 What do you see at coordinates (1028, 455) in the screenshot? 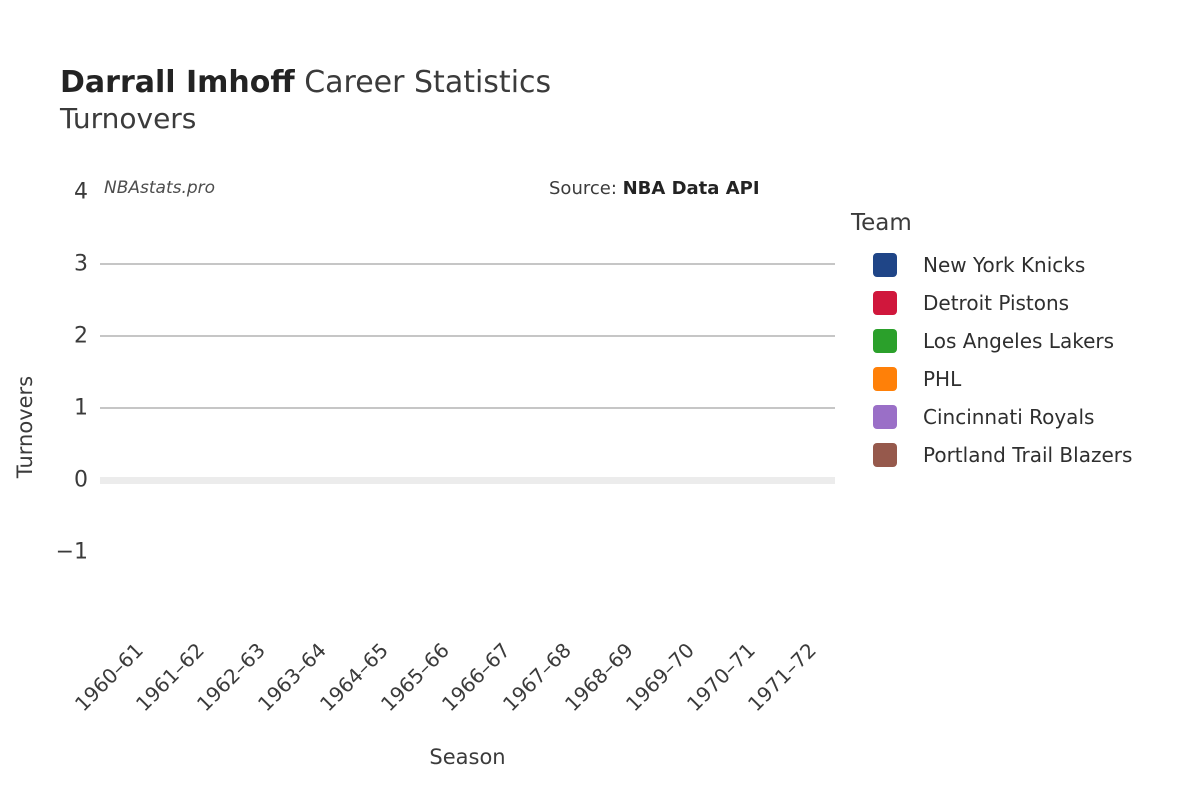
I see `legend-item-label: Portland Trail Blazers` at bounding box center [1028, 455].